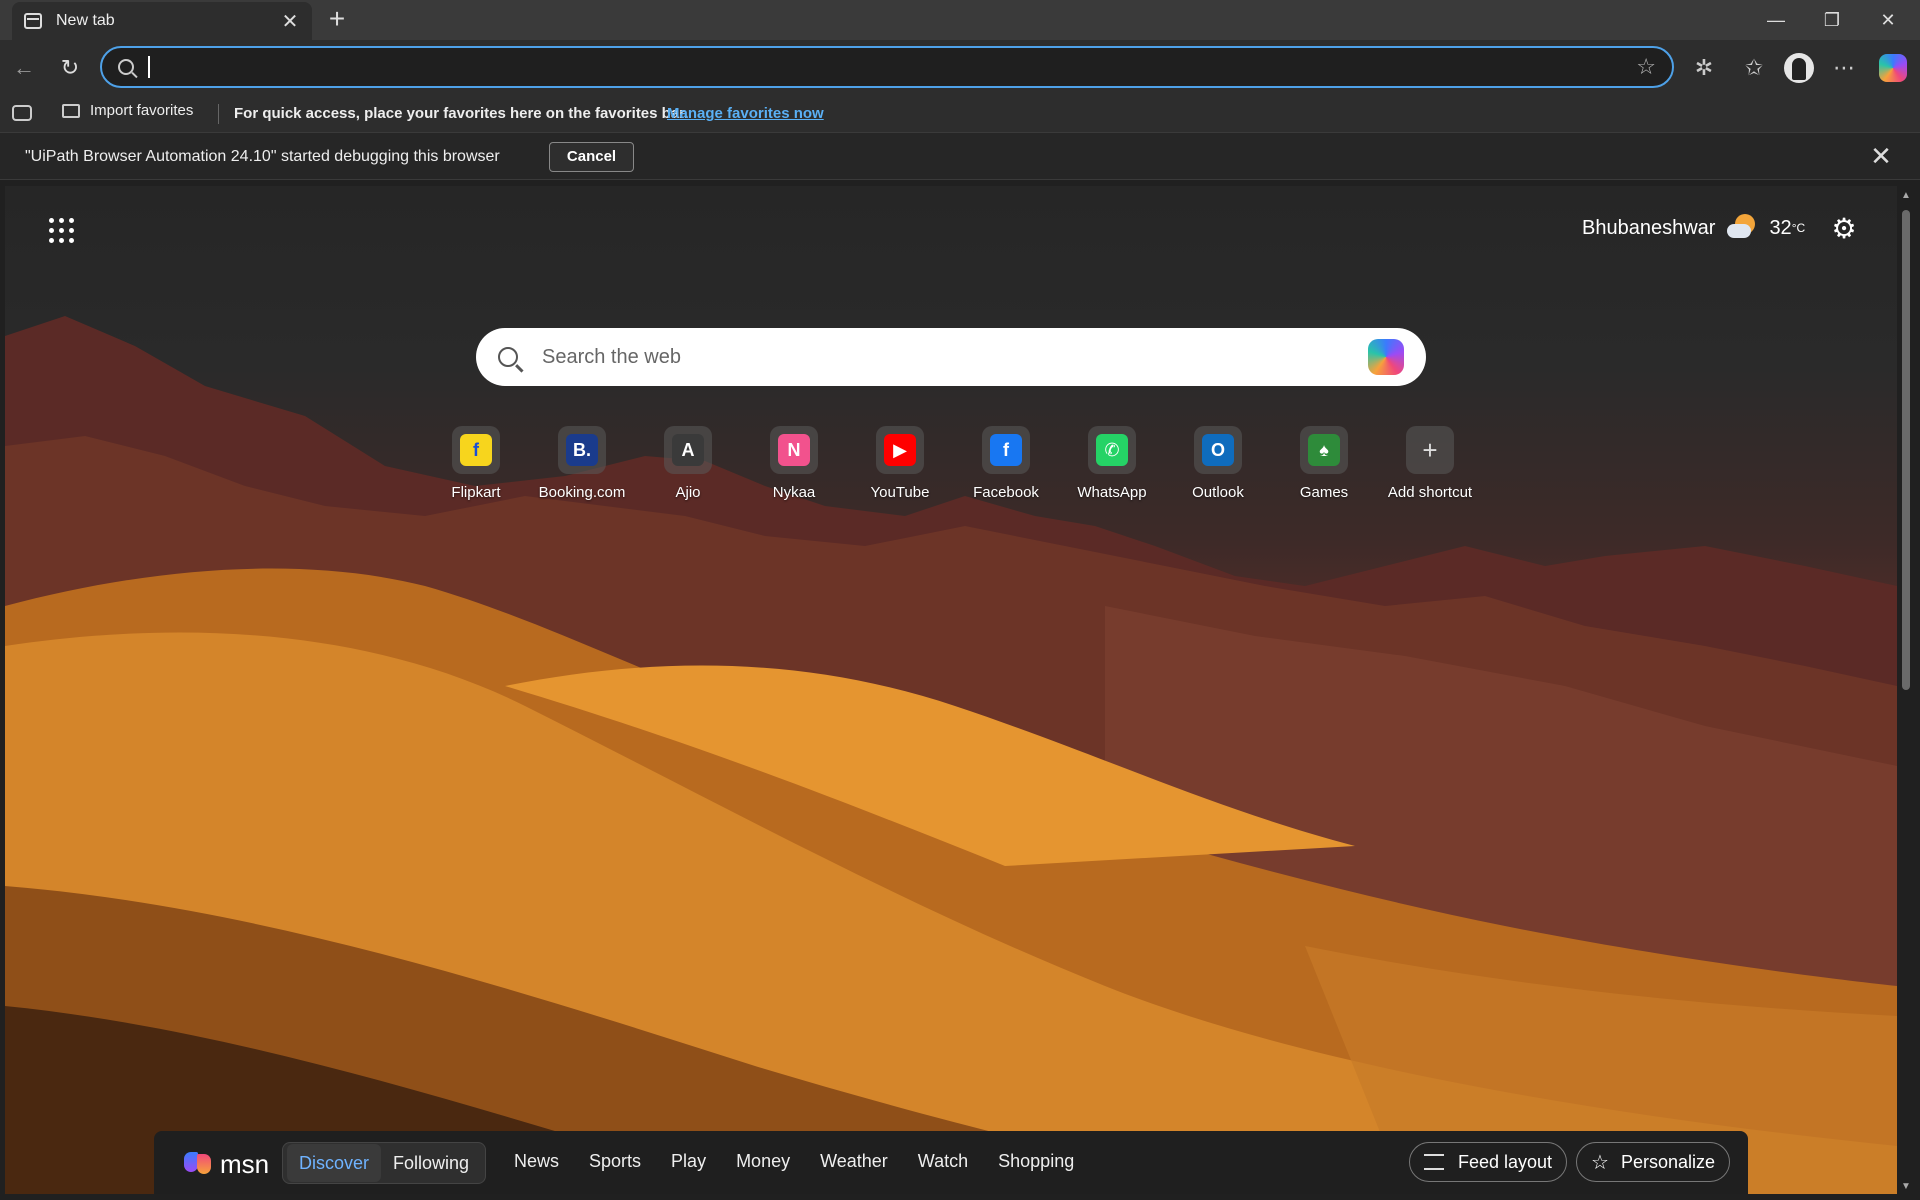 This screenshot has height=1200, width=1920. What do you see at coordinates (1112, 492) in the screenshot?
I see `shortcut-label: WhatsApp` at bounding box center [1112, 492].